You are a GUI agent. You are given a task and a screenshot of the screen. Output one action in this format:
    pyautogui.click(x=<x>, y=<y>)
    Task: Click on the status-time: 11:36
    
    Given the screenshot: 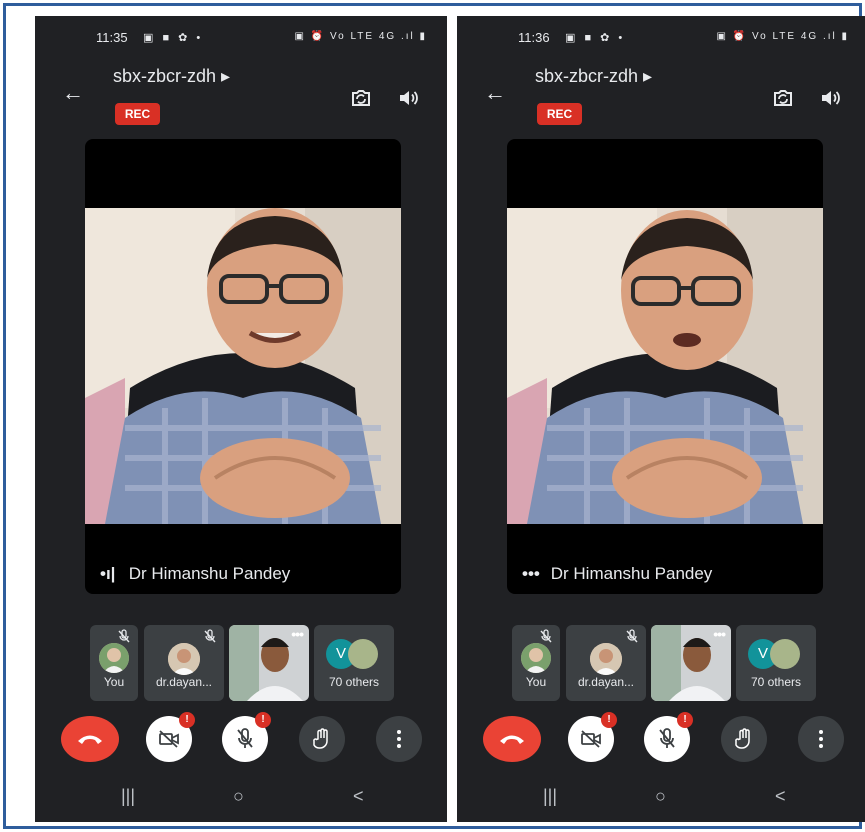 What is the action you would take?
    pyautogui.click(x=534, y=37)
    